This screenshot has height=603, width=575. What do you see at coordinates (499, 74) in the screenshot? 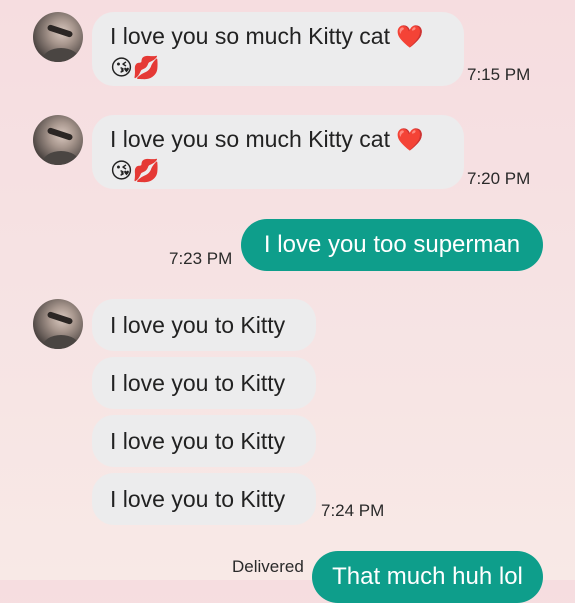
I see `timestamp: 7:15 PM` at bounding box center [499, 74].